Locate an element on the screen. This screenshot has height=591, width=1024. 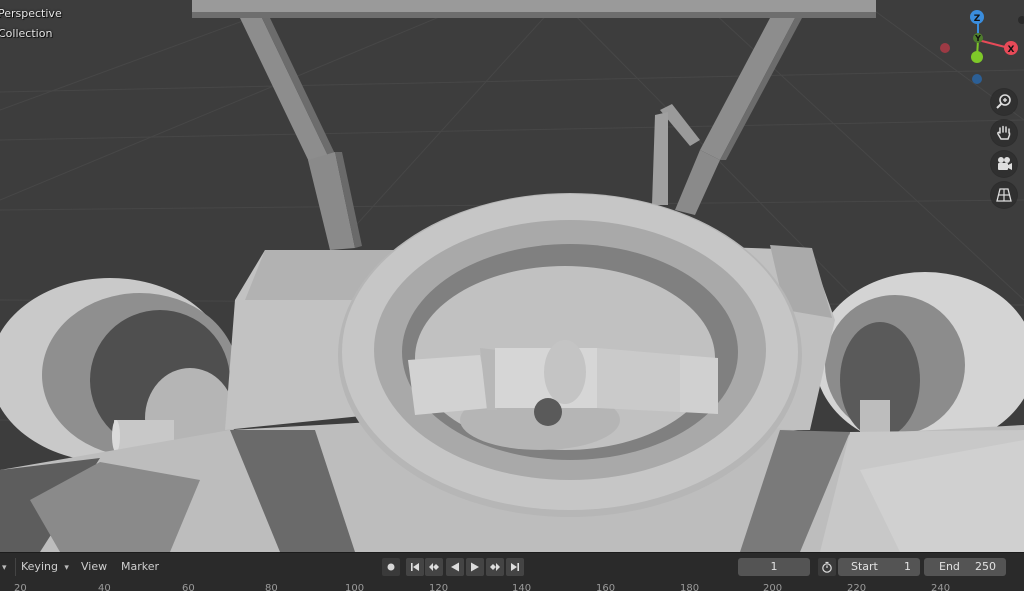
gizmo-y-label: Y is located at coordinates (977, 38).